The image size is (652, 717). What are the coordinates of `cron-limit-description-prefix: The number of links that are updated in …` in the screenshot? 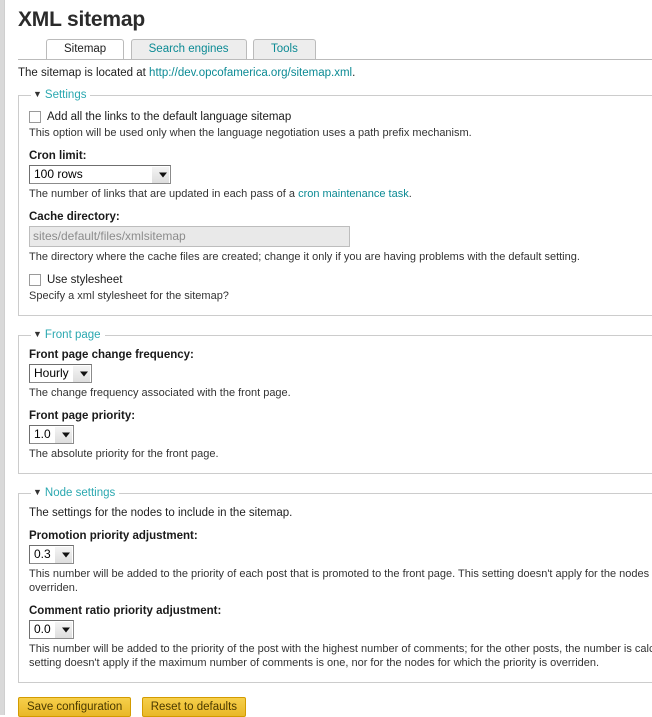 It's located at (164, 194).